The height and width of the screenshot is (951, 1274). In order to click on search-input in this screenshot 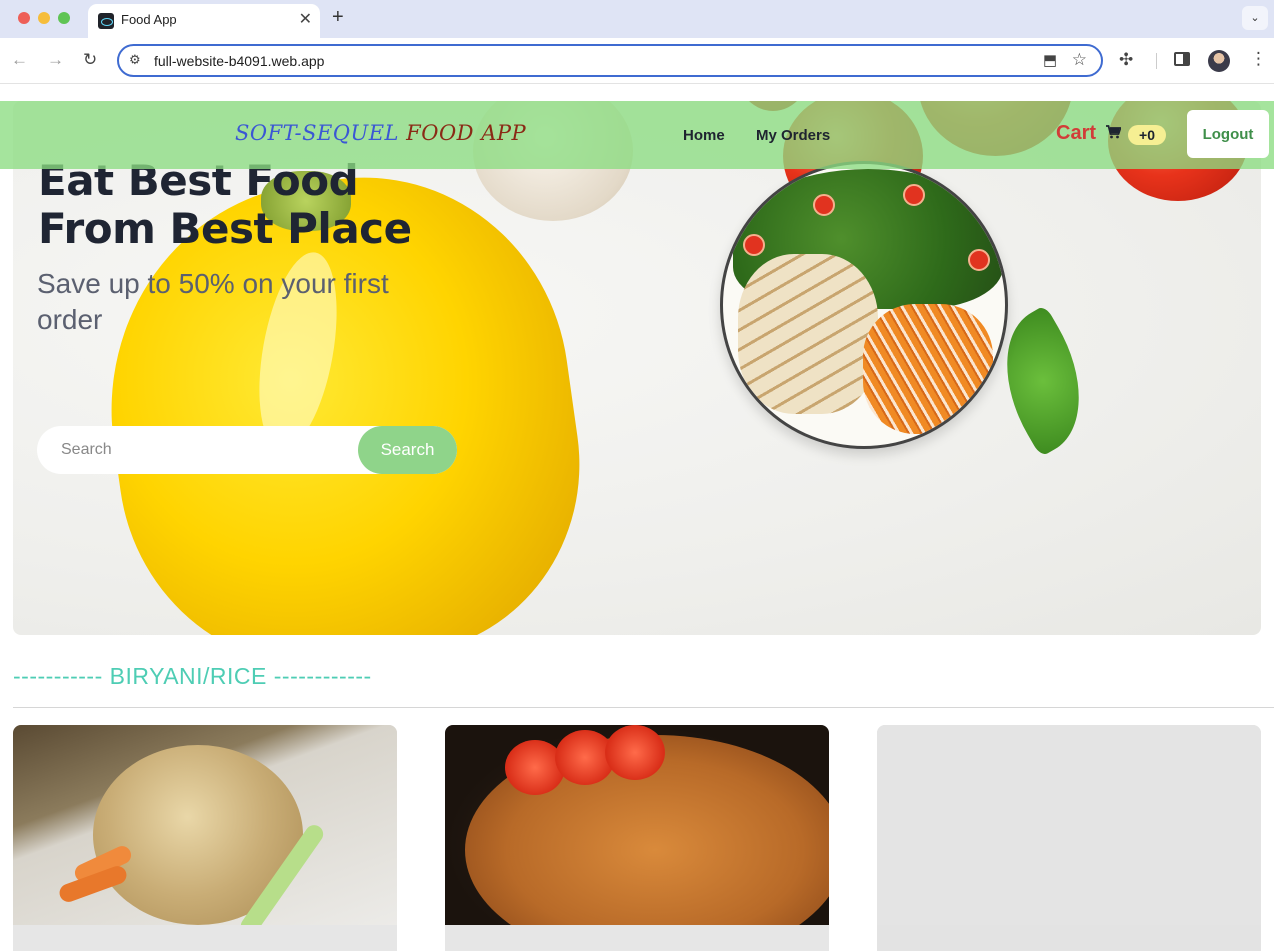, I will do `click(202, 450)`.